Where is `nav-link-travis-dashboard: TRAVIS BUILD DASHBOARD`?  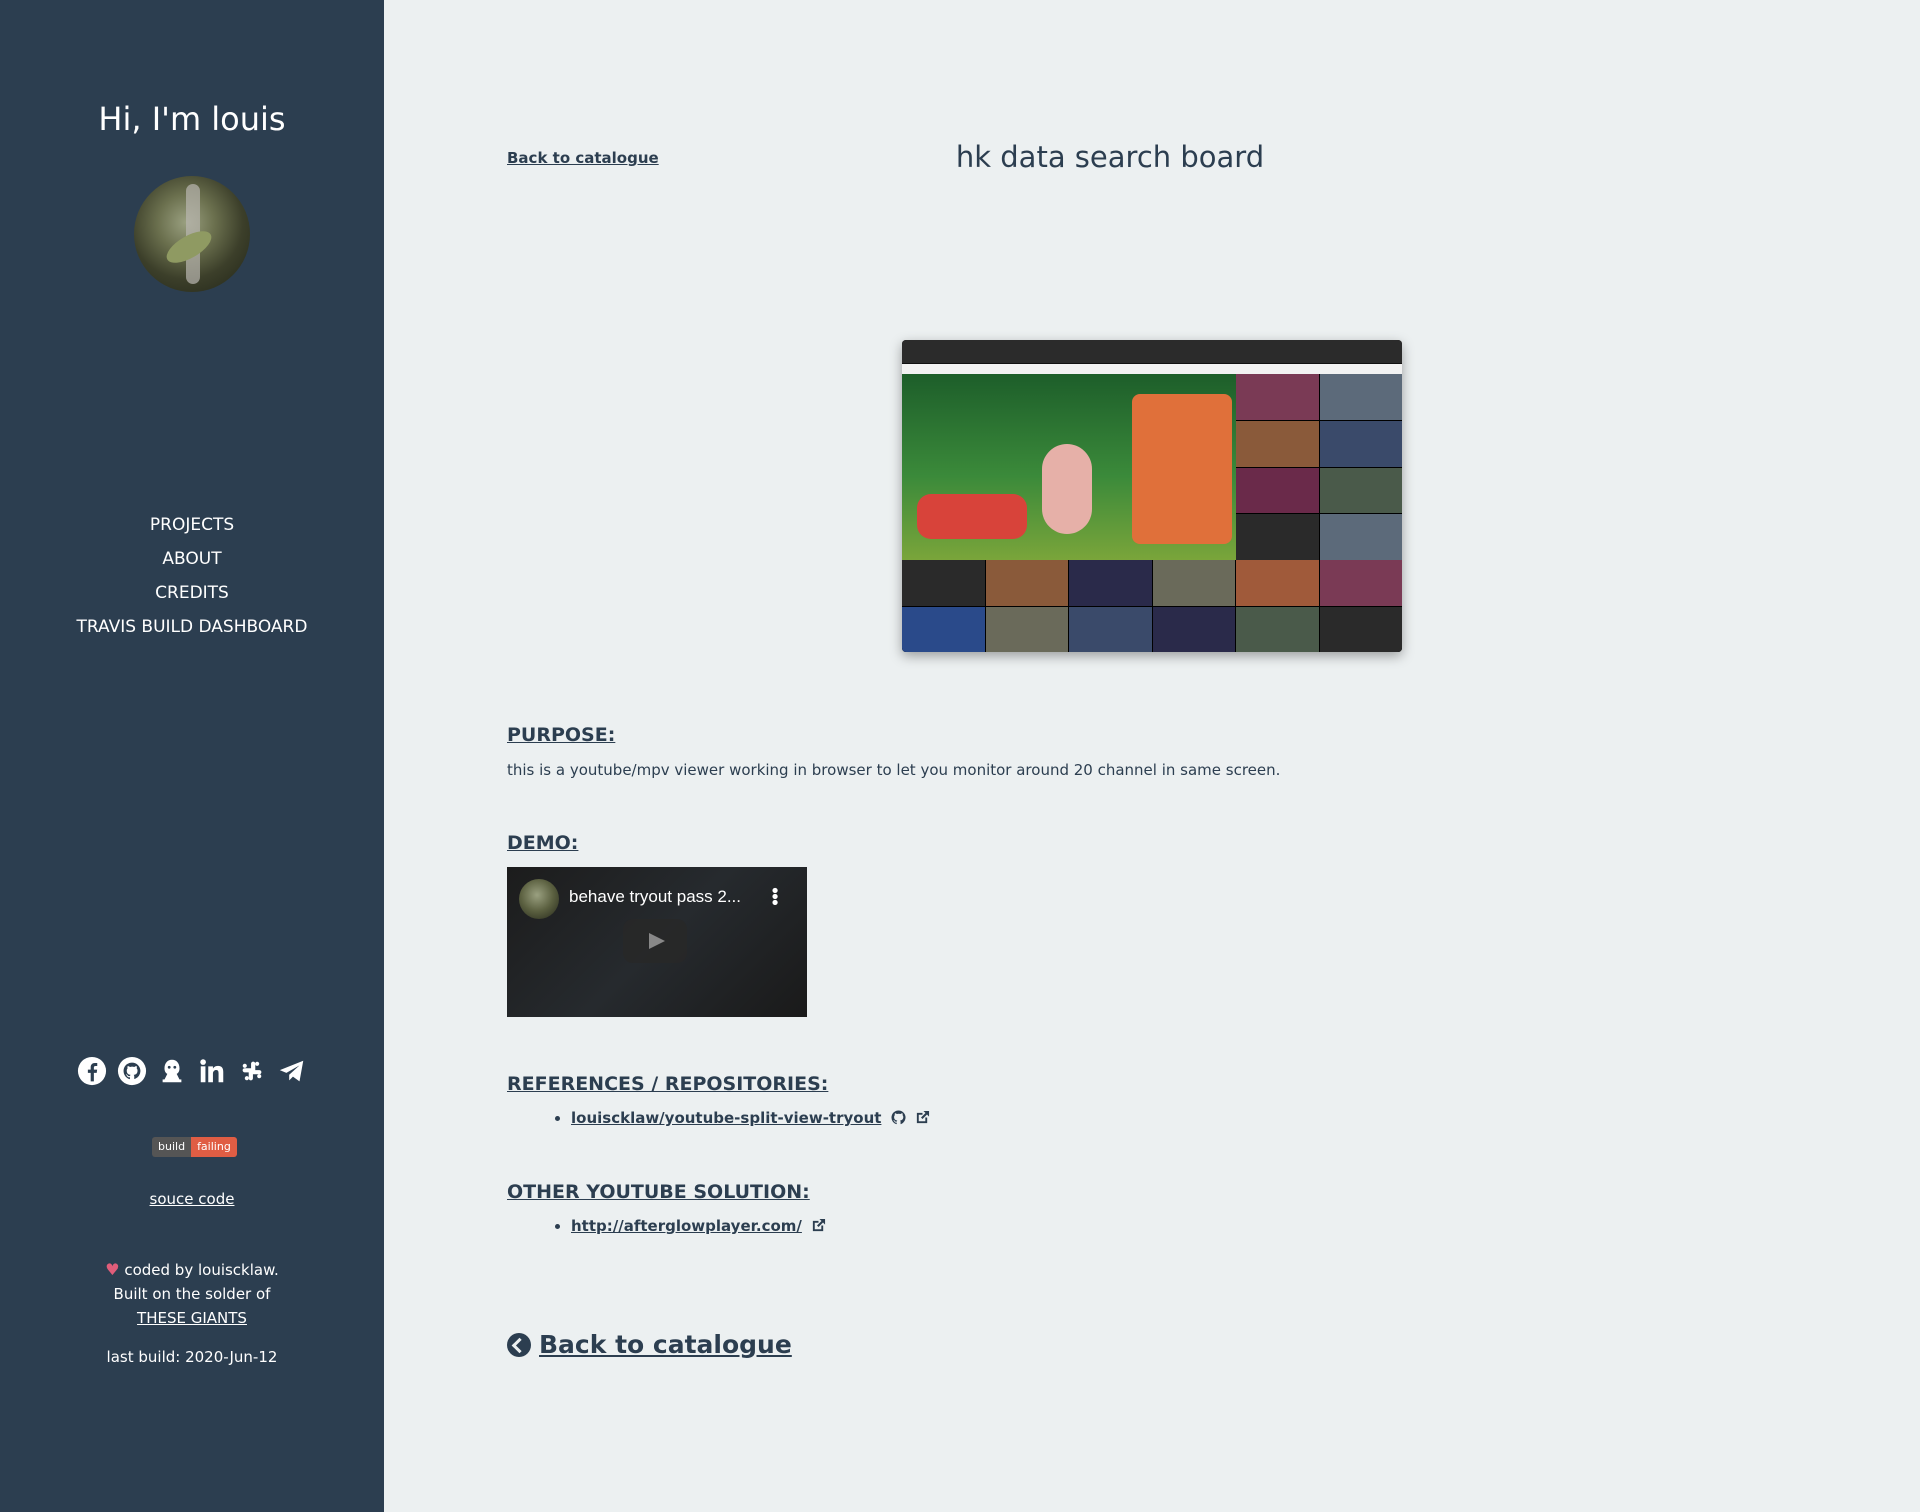
nav-link-travis-dashboard: TRAVIS BUILD DASHBOARD is located at coordinates (192, 627).